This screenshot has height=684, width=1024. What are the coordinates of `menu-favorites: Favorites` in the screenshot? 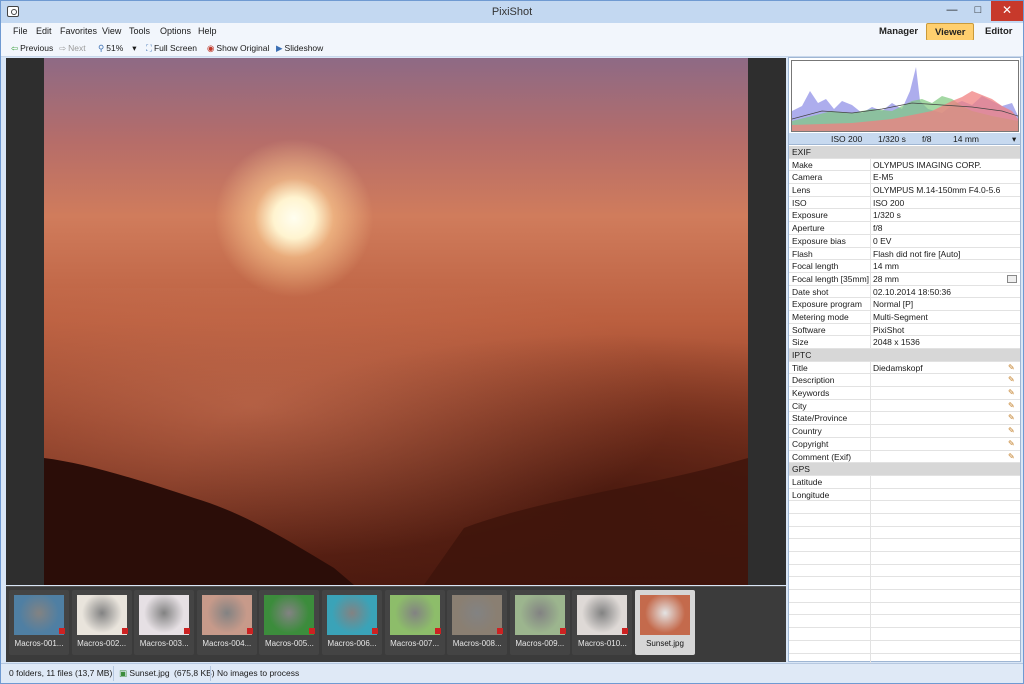 It's located at (78, 31).